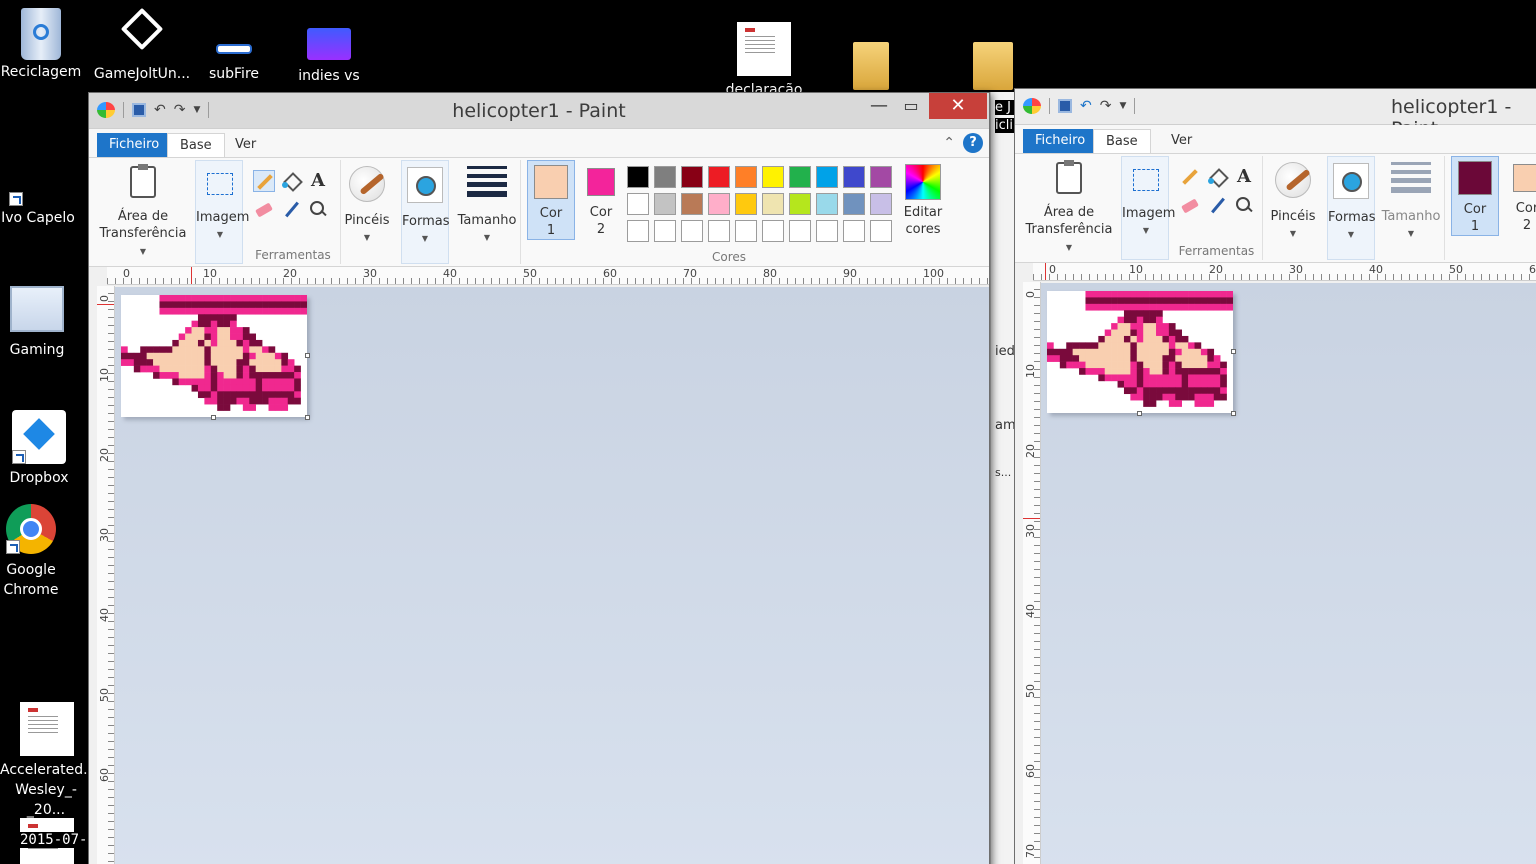  Describe the element at coordinates (37, 323) in the screenshot. I see `desktop-icon-gaming: Gaming` at that location.